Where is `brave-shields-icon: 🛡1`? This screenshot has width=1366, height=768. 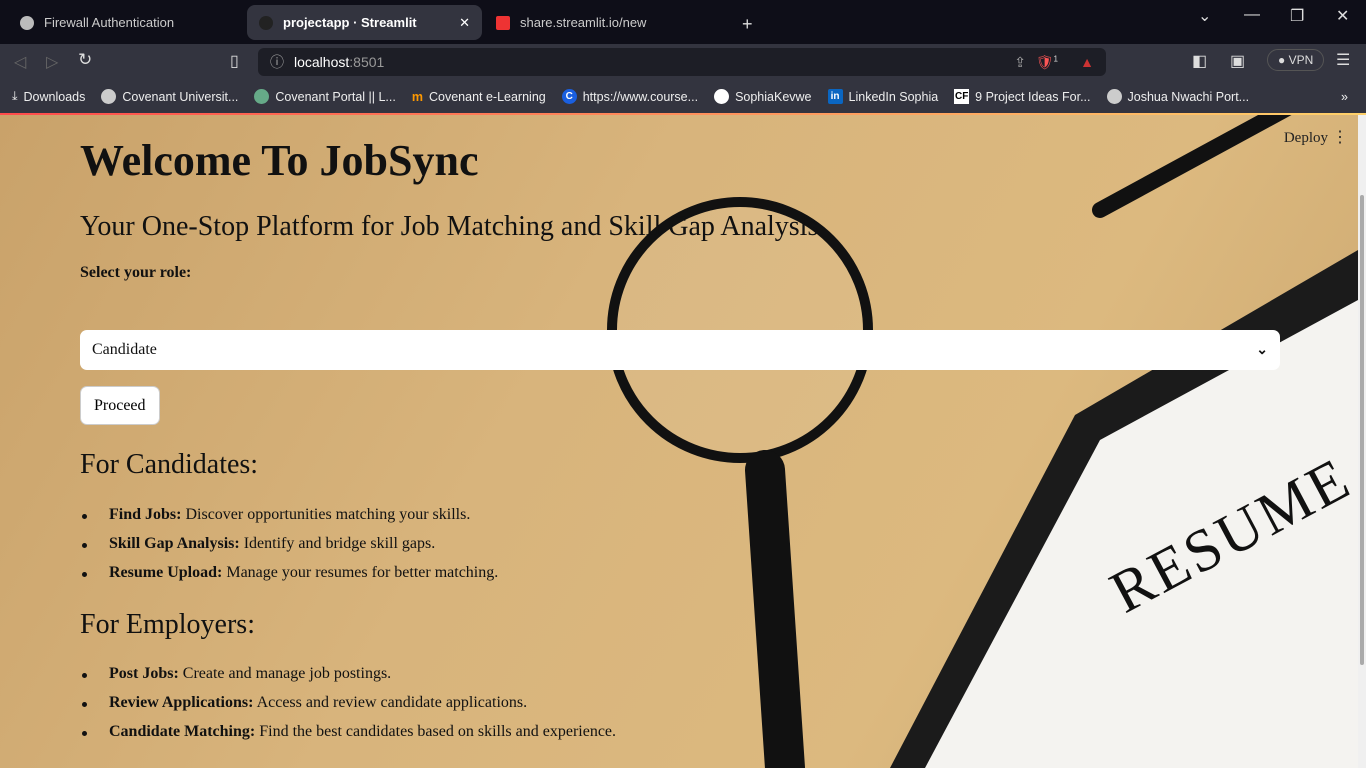
brave-shields-icon: 🛡1 is located at coordinates (1047, 62).